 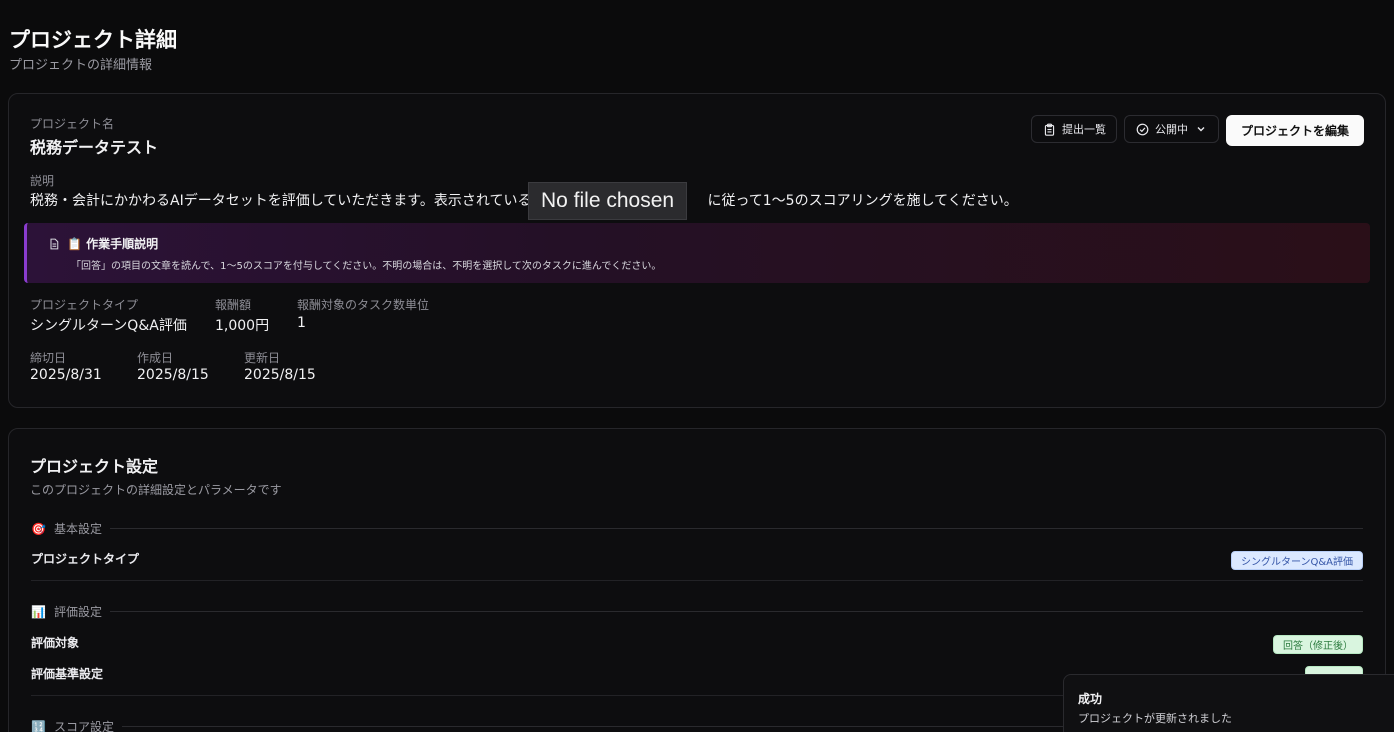 I want to click on project-type-value: シングルターンQ&A評価, so click(x=108, y=326).